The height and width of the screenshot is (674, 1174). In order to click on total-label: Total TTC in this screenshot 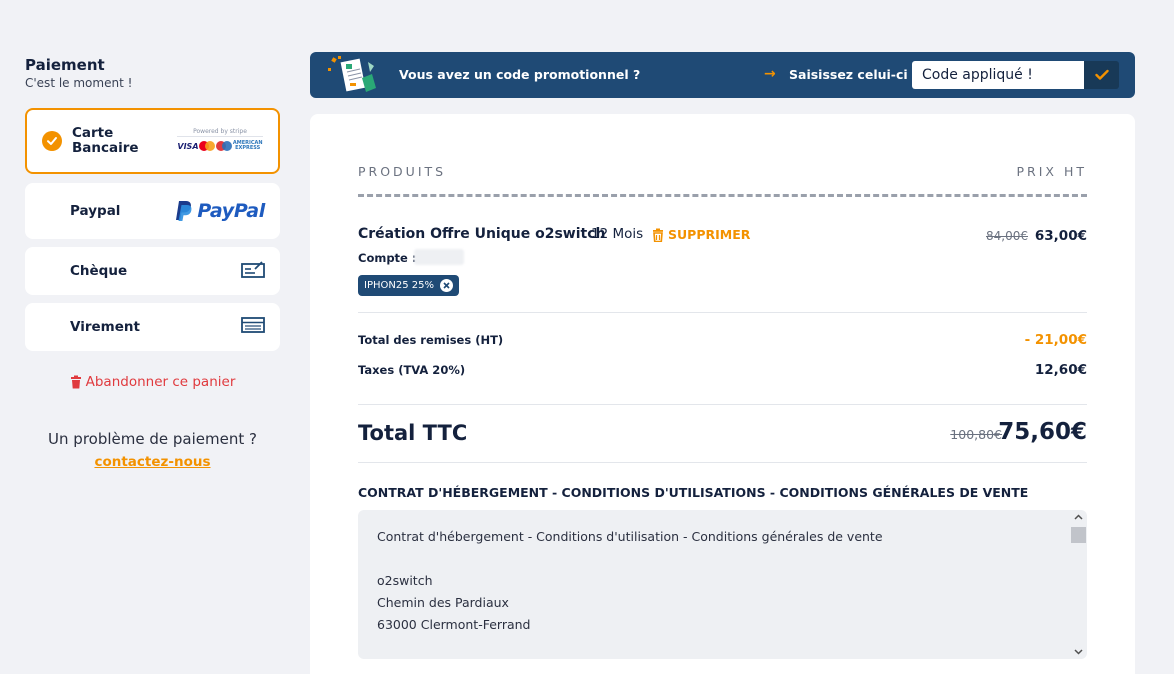, I will do `click(413, 433)`.